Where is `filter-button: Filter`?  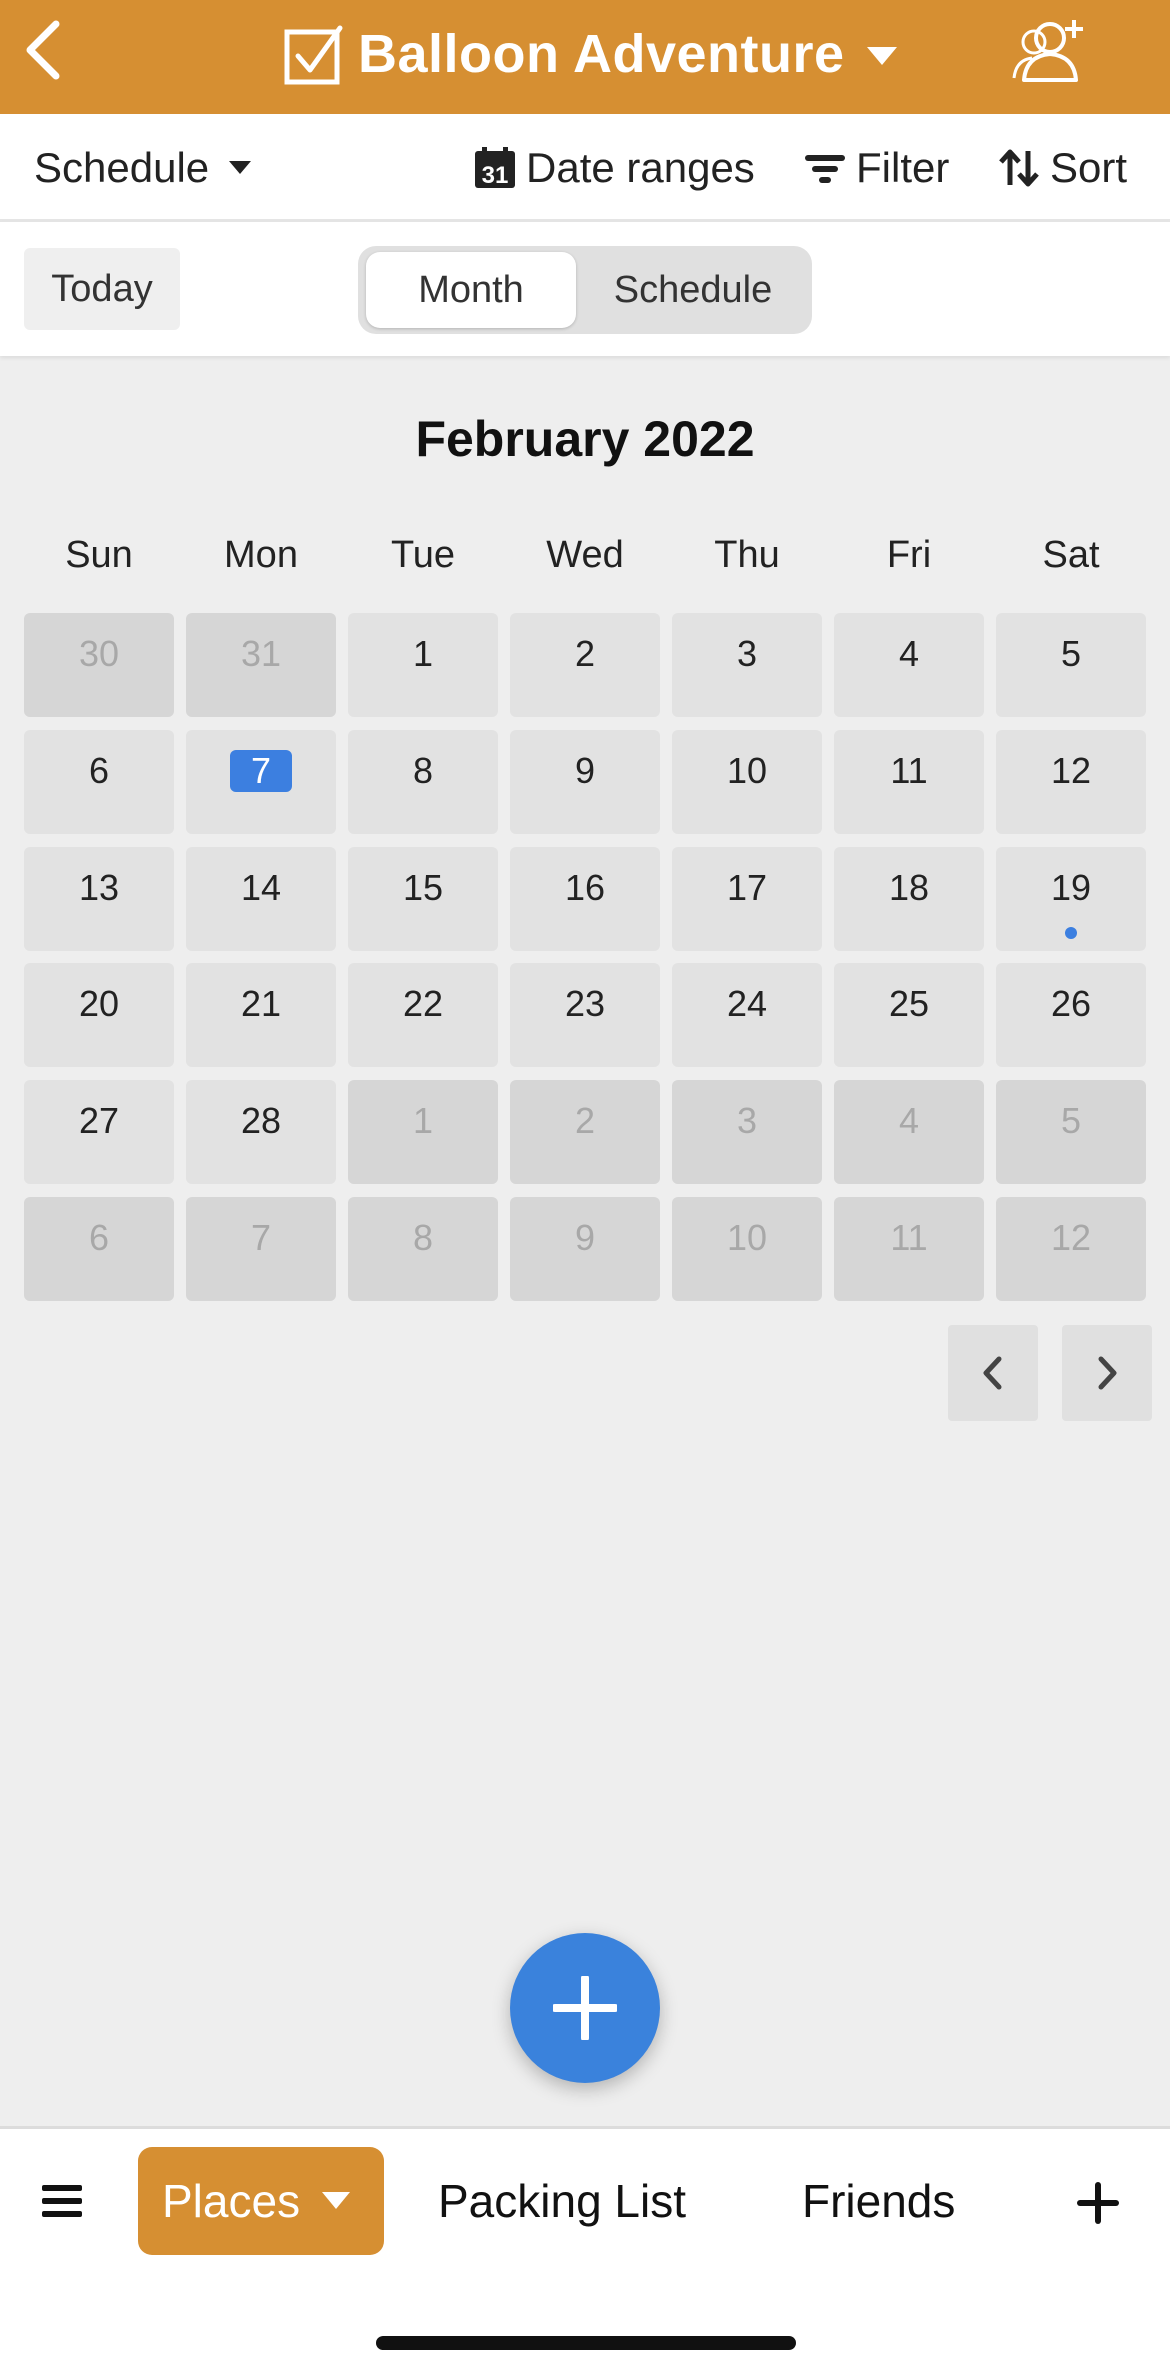 filter-button: Filter is located at coordinates (876, 168).